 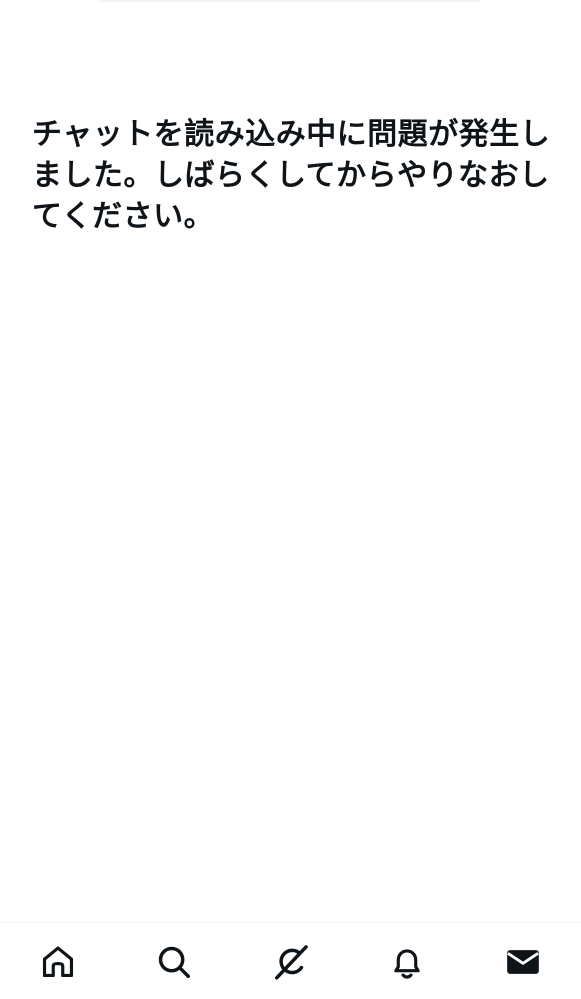 I want to click on nav-tab-home, so click(x=58, y=961).